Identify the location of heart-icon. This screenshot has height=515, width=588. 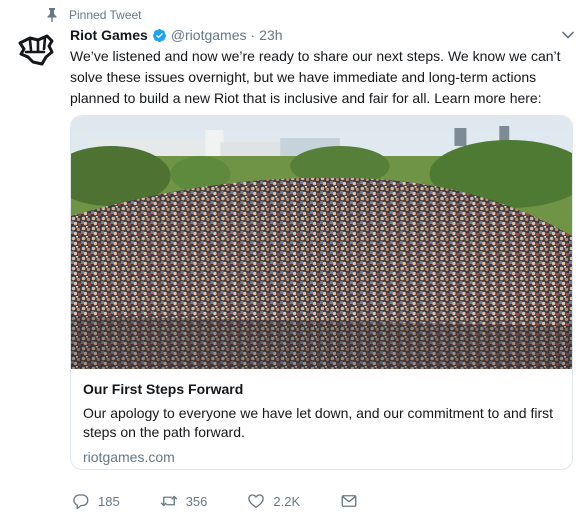
(256, 501).